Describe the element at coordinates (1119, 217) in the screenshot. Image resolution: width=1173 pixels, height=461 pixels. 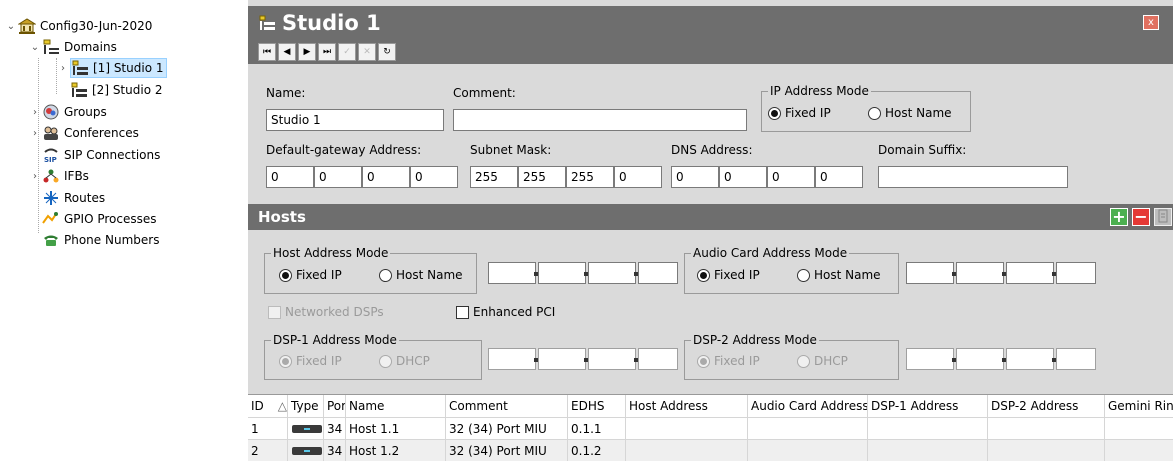
I see `add-host-button: +` at that location.